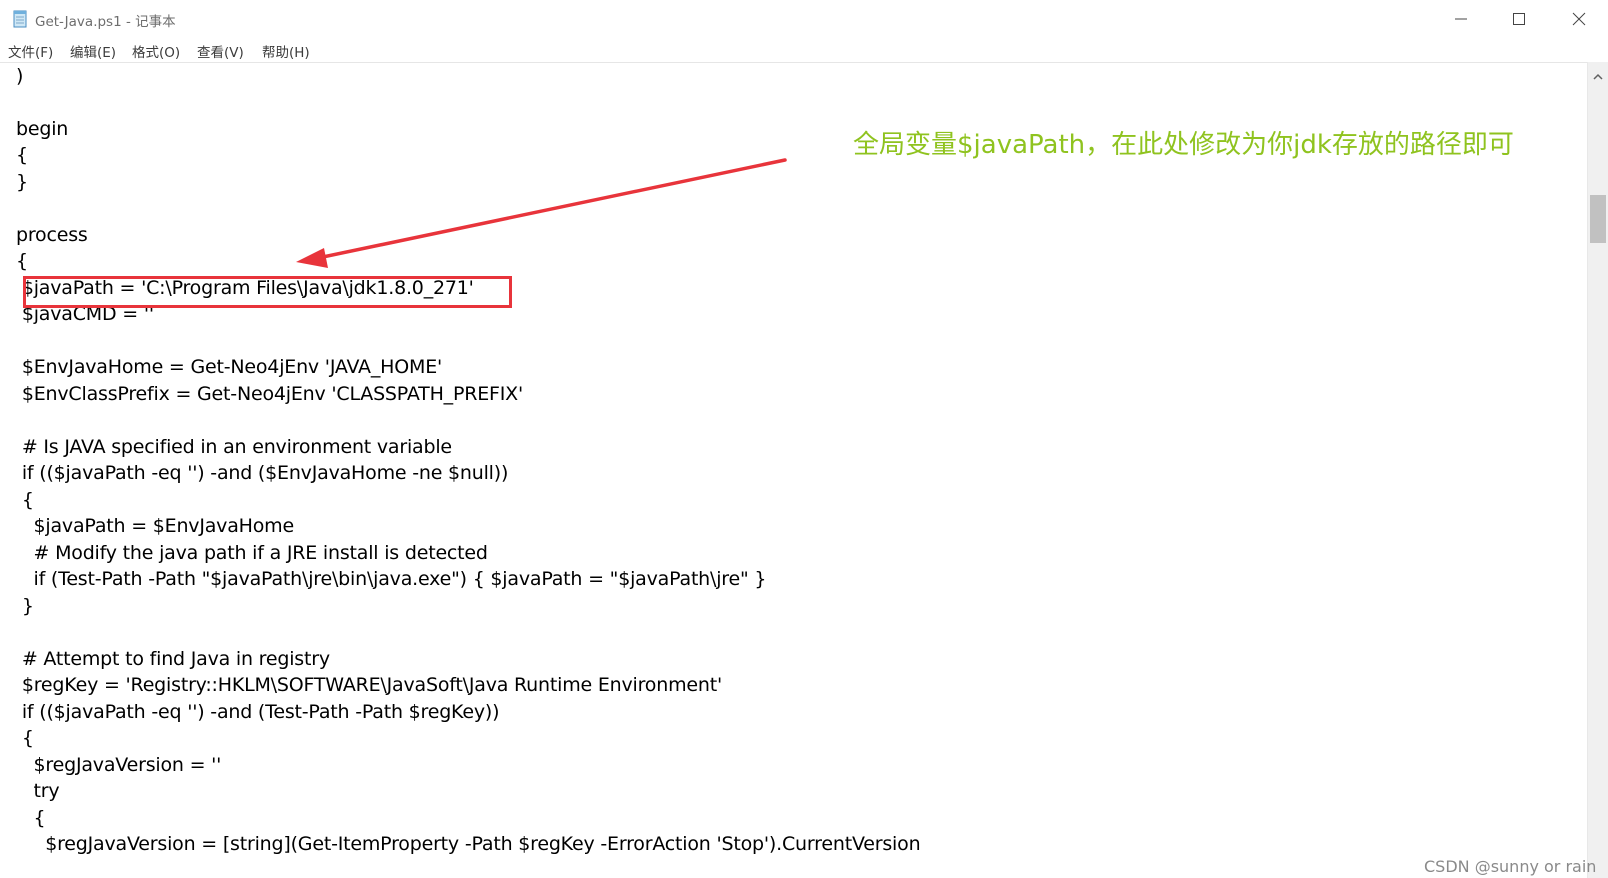 The width and height of the screenshot is (1608, 878). I want to click on close-icon, so click(1579, 19).